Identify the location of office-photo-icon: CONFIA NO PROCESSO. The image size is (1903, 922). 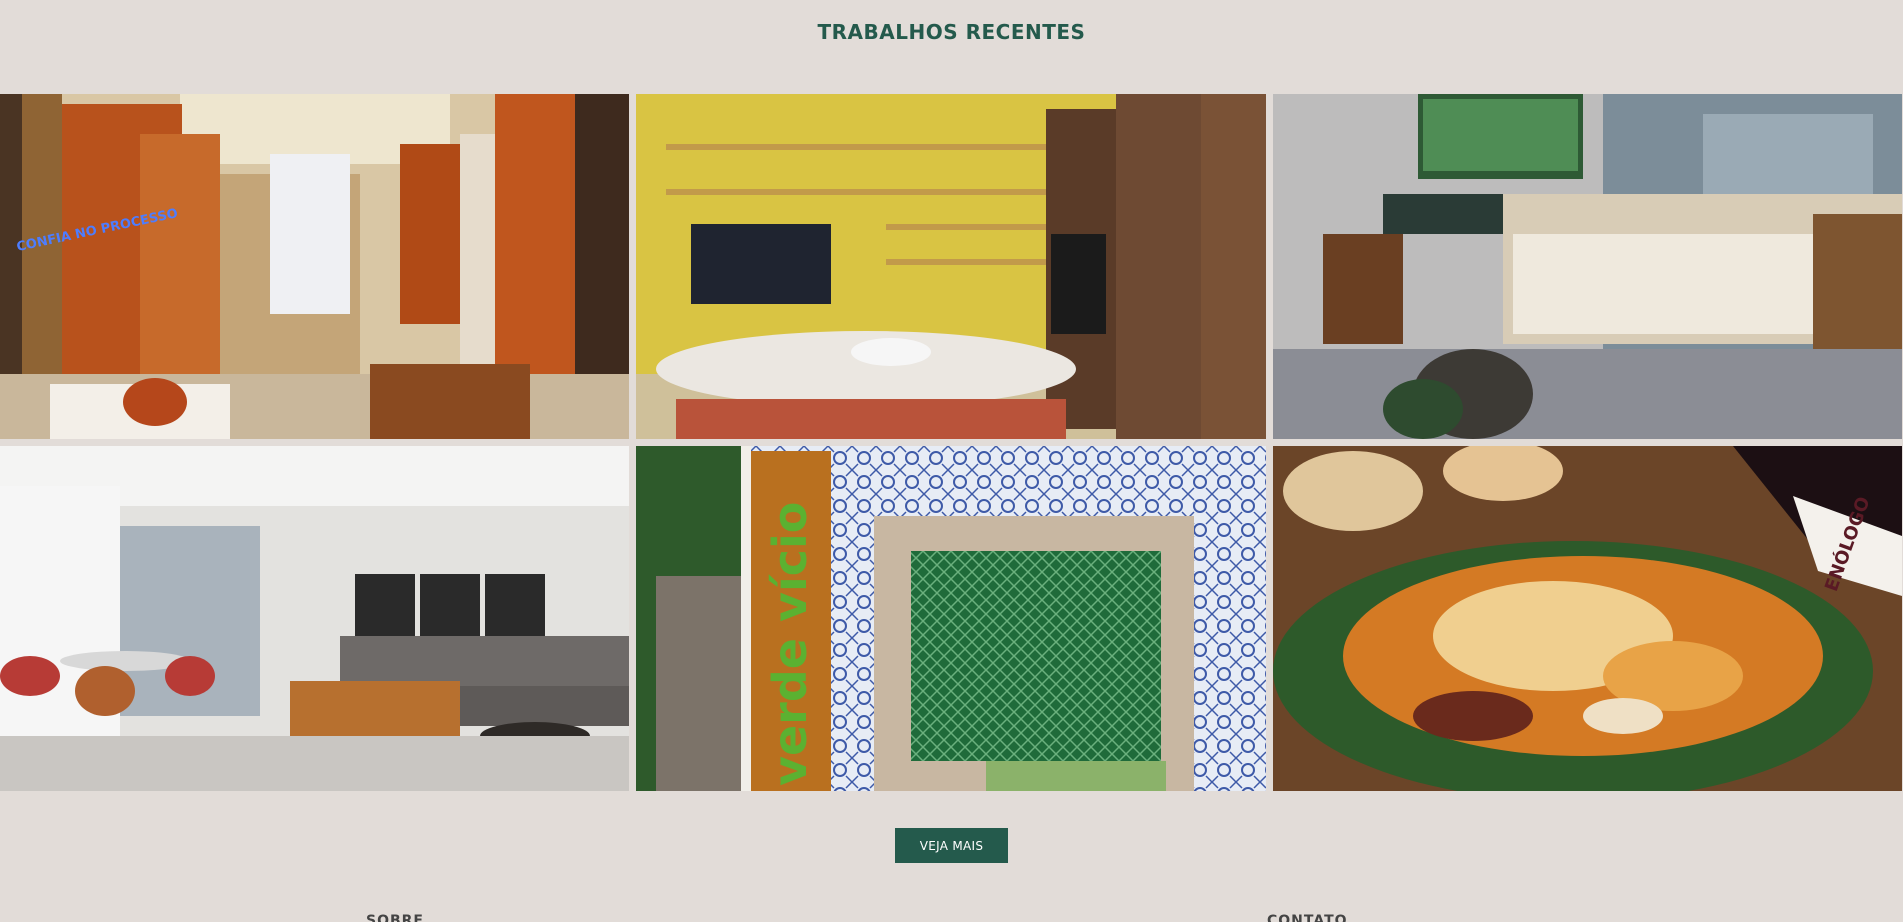
(314, 266).